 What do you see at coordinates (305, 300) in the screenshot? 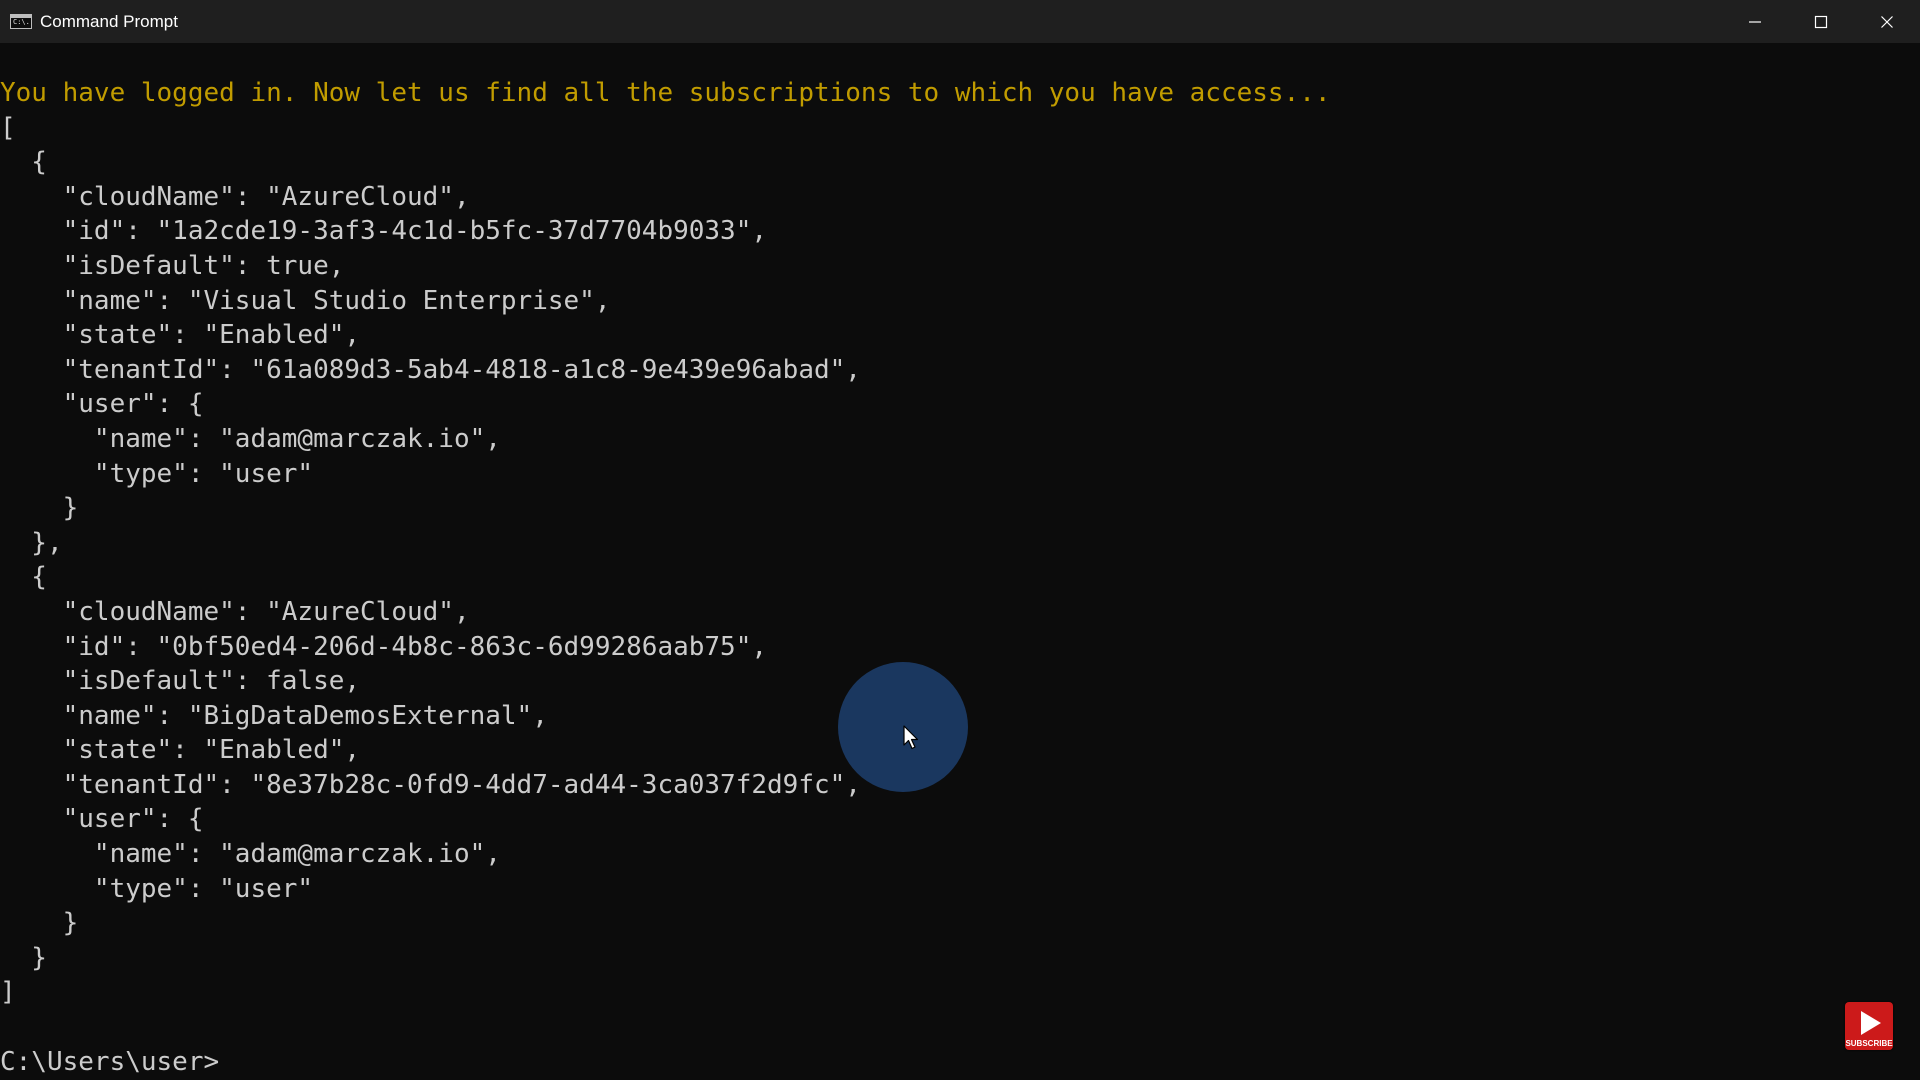
I see `console-line: "name": "Visual Studio Enterprise",` at bounding box center [305, 300].